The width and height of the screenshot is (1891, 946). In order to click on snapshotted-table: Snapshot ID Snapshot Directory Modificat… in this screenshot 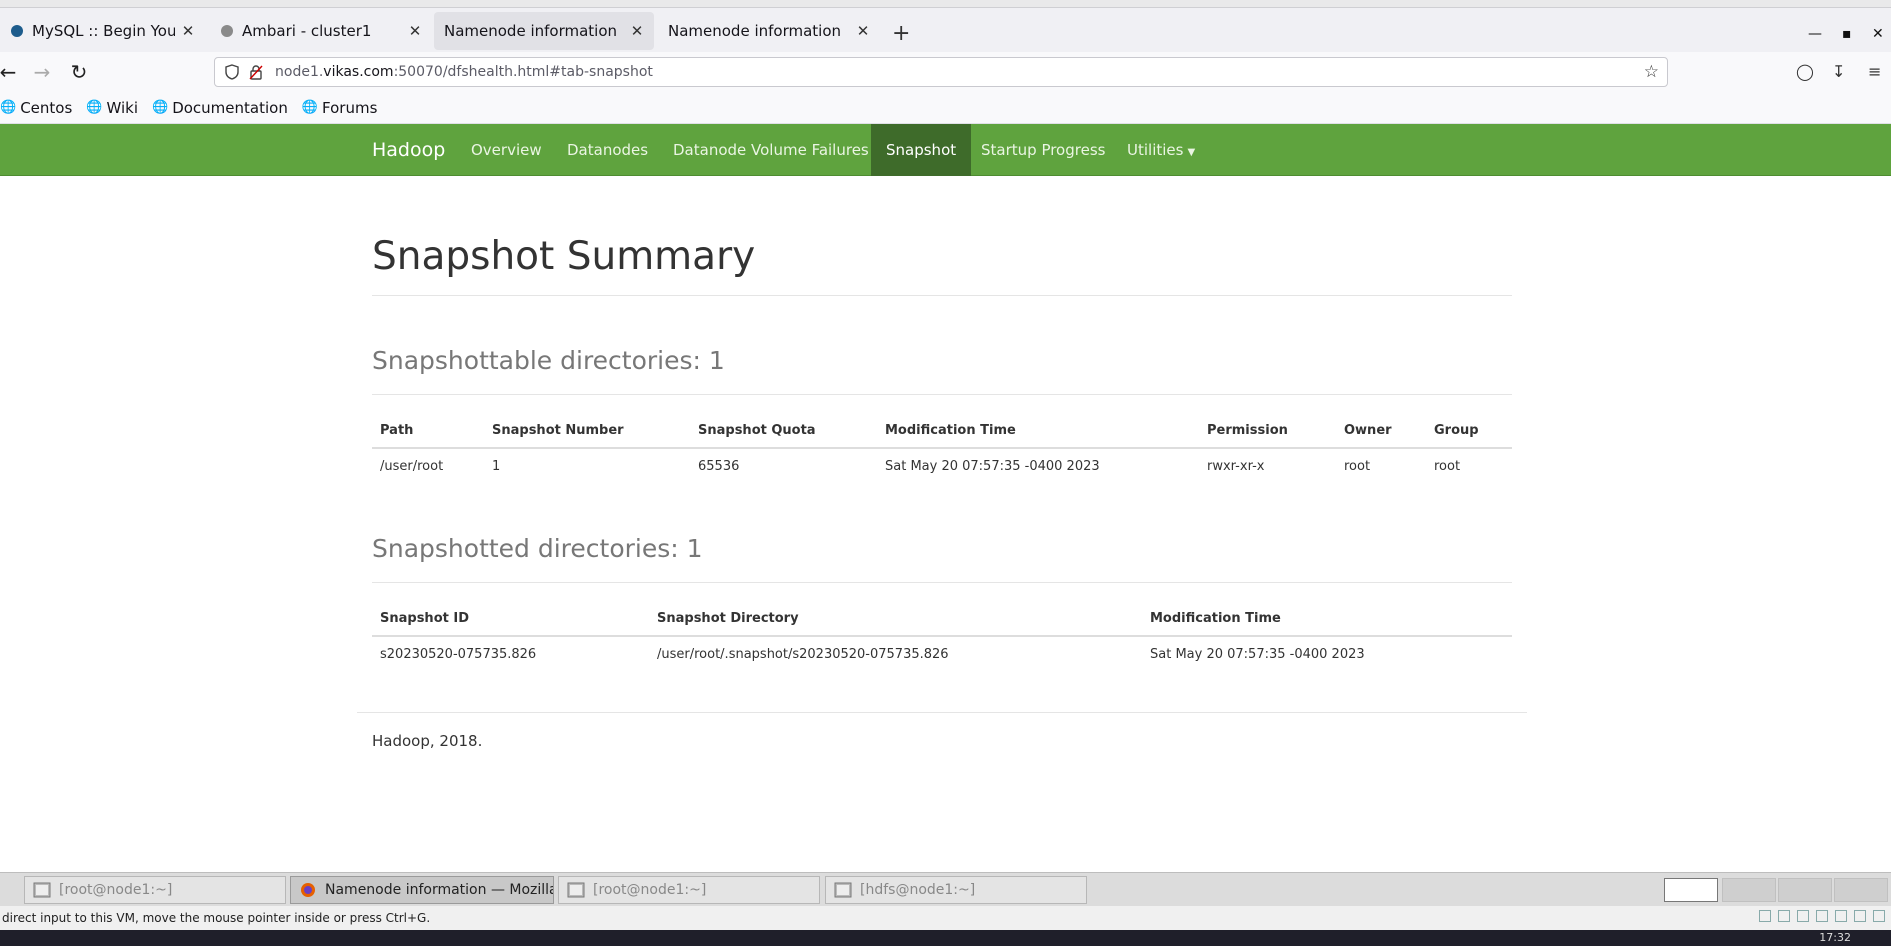, I will do `click(942, 637)`.